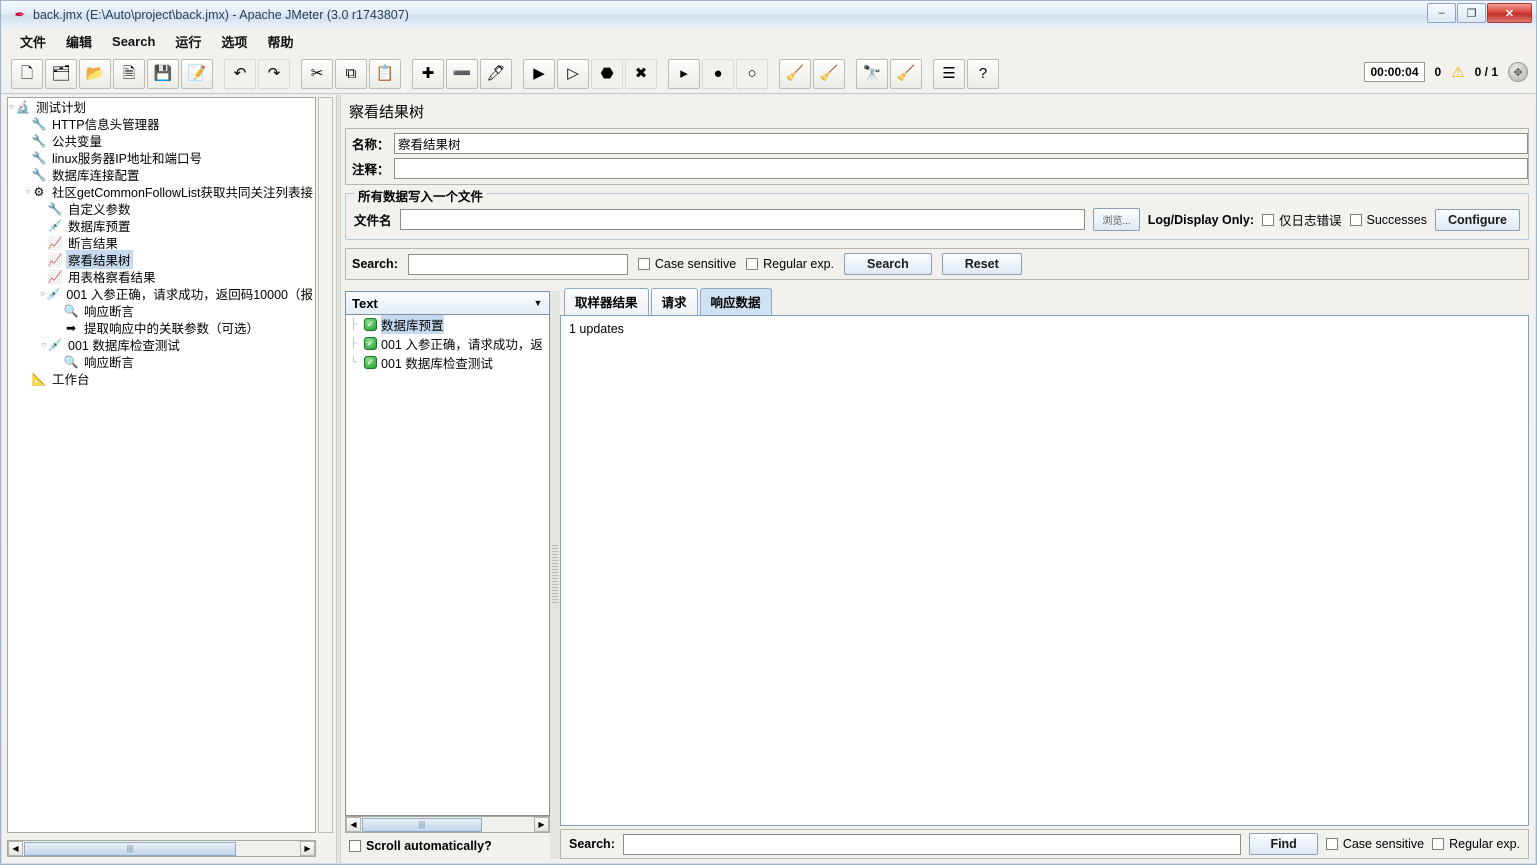 The height and width of the screenshot is (865, 1537). What do you see at coordinates (752, 73) in the screenshot?
I see `shutdown-remote-all-button: ○` at bounding box center [752, 73].